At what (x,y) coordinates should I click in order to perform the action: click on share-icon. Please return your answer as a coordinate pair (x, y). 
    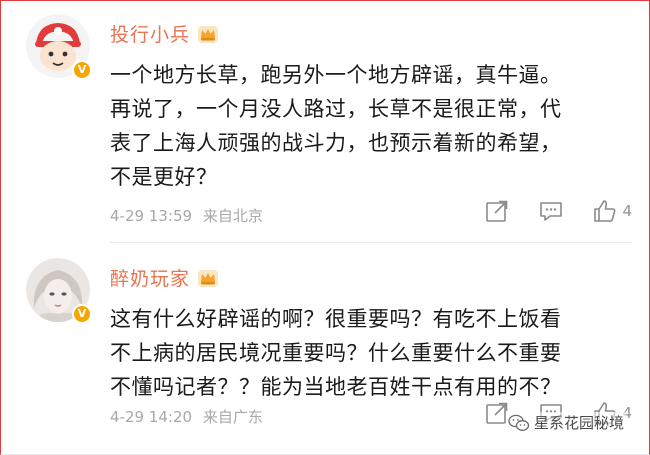
    Looking at the image, I should click on (497, 211).